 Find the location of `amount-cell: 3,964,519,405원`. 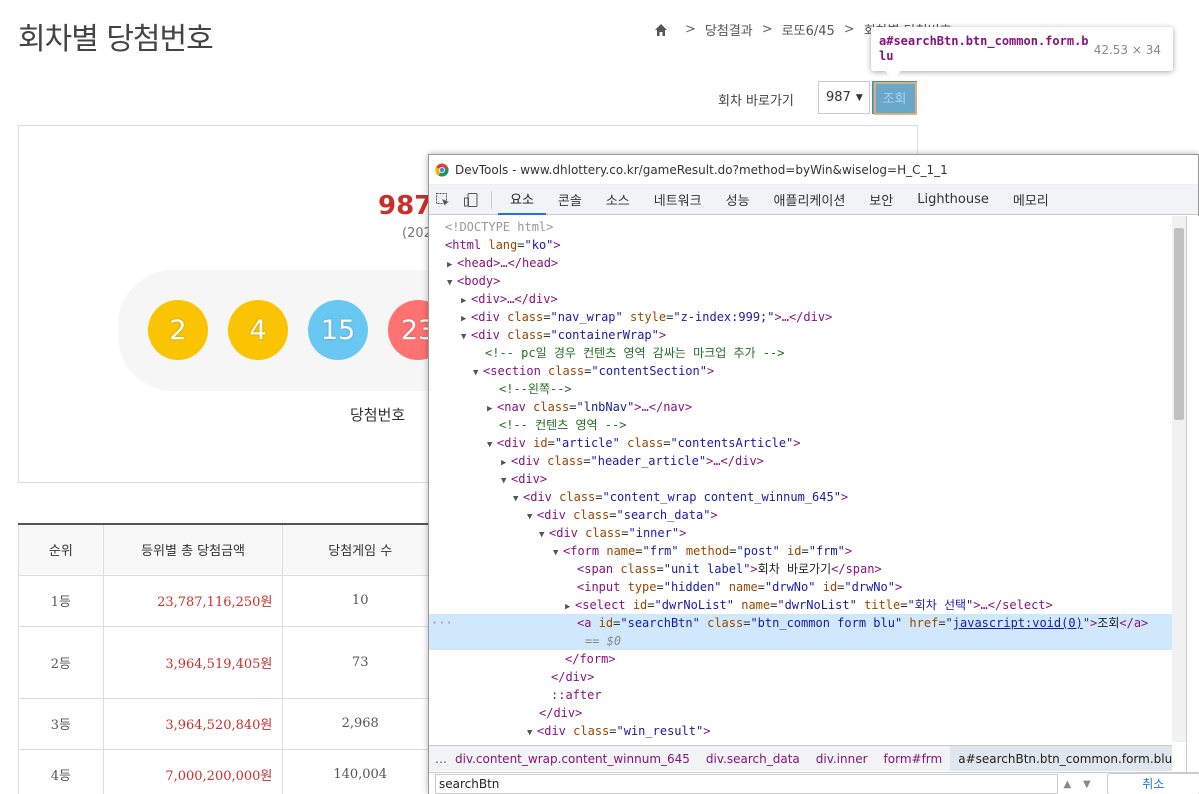

amount-cell: 3,964,519,405원 is located at coordinates (193, 662).